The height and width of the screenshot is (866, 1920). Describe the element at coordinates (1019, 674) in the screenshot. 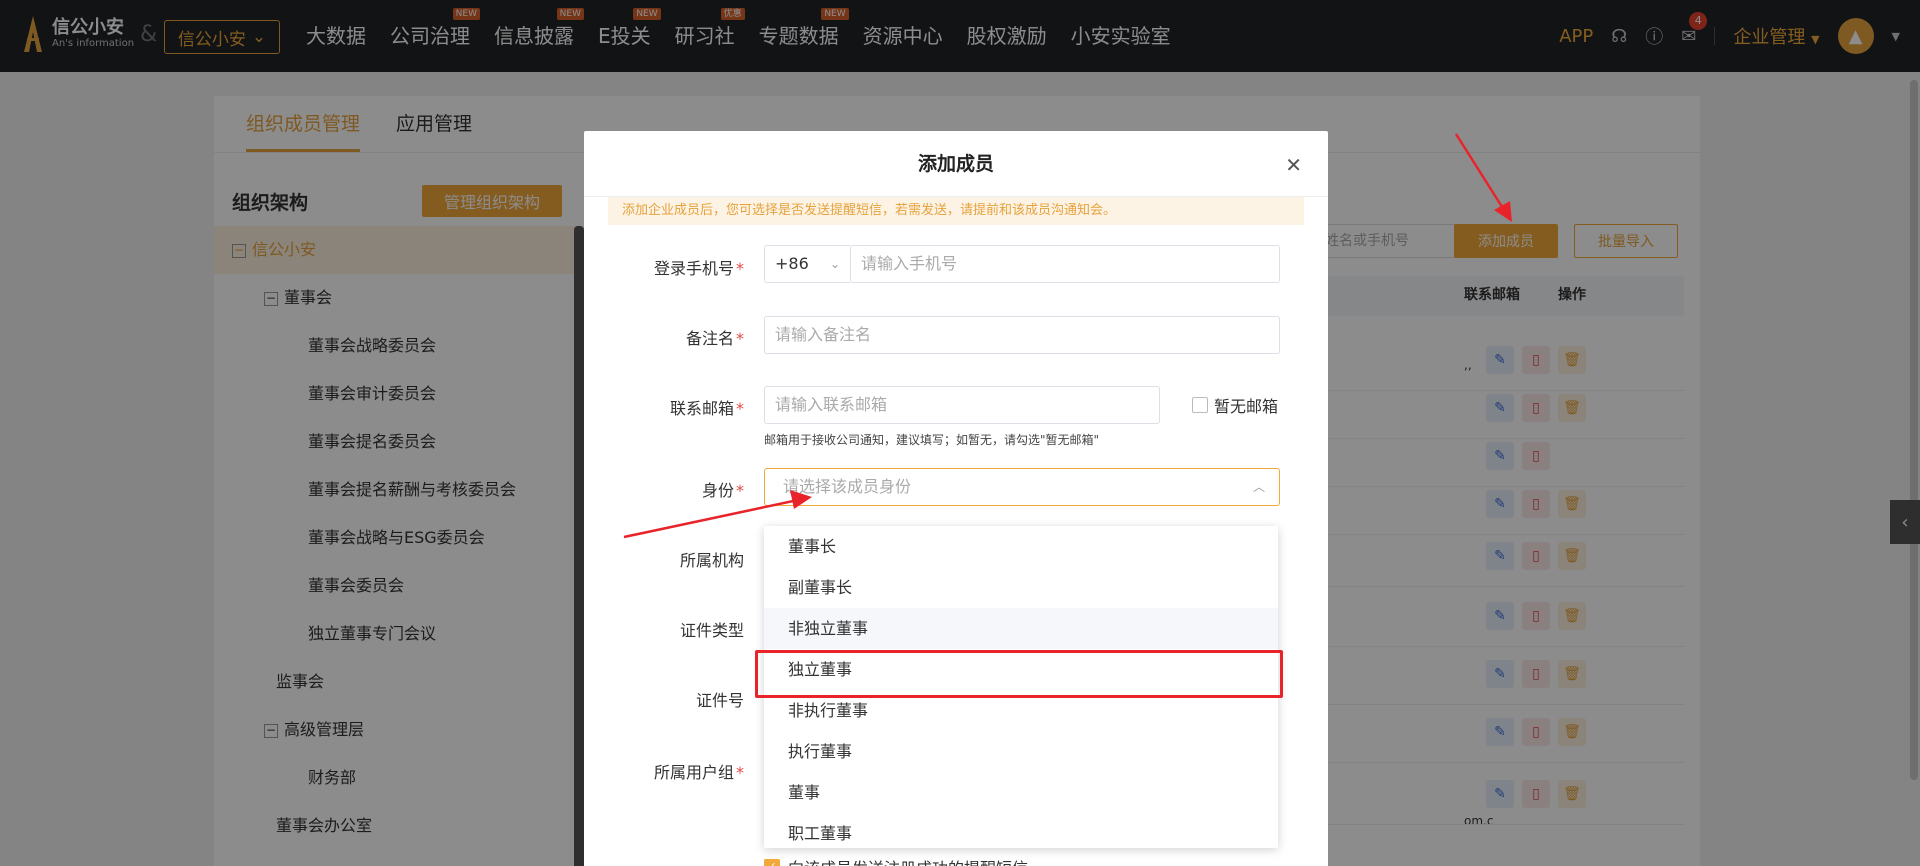

I see `highlight-box` at that location.